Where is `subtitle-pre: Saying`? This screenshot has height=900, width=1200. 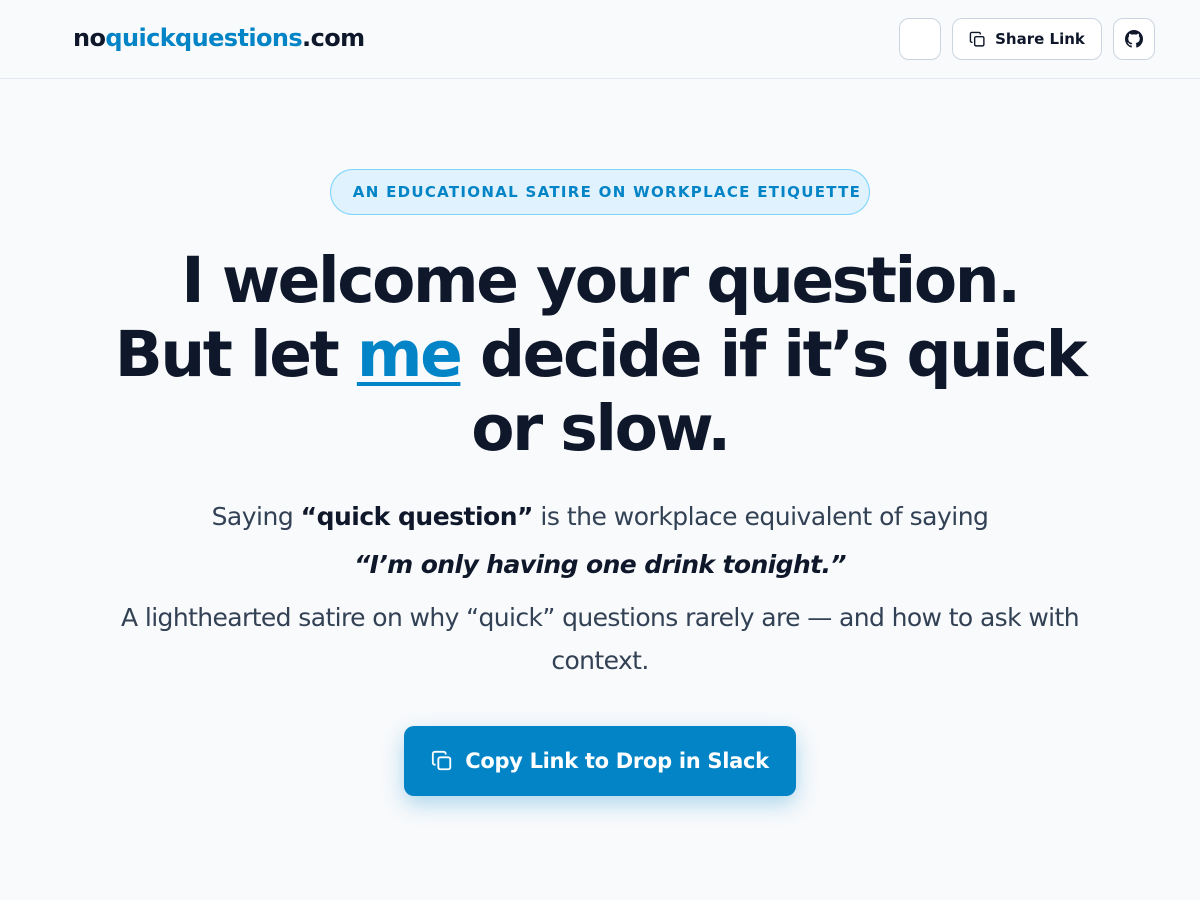
subtitle-pre: Saying is located at coordinates (256, 516).